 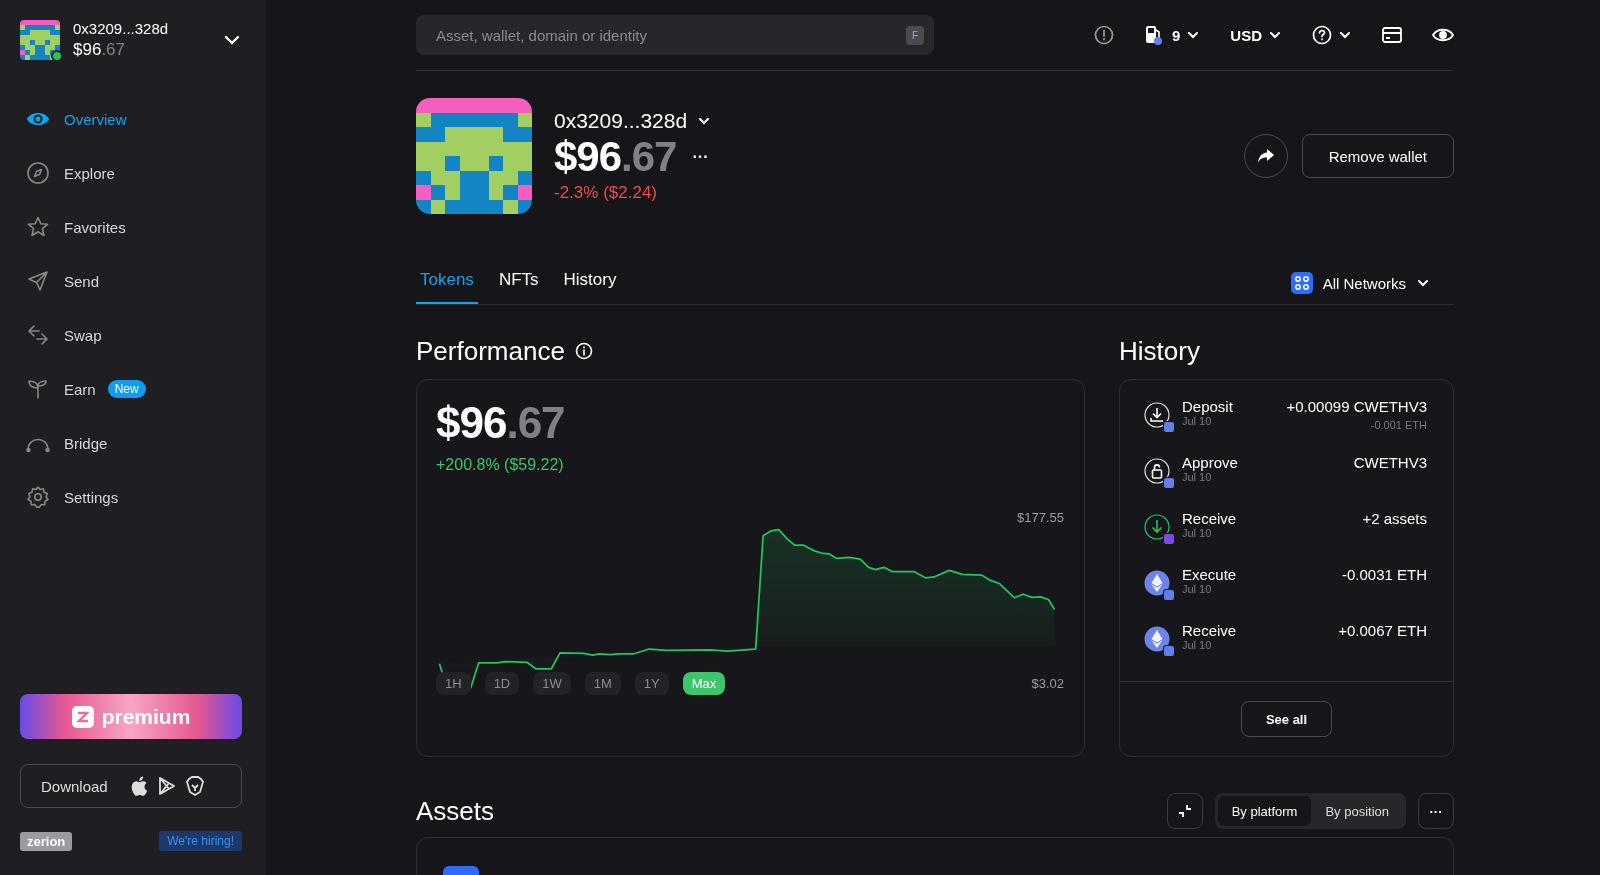 I want to click on collapse-button, so click(x=1184, y=811).